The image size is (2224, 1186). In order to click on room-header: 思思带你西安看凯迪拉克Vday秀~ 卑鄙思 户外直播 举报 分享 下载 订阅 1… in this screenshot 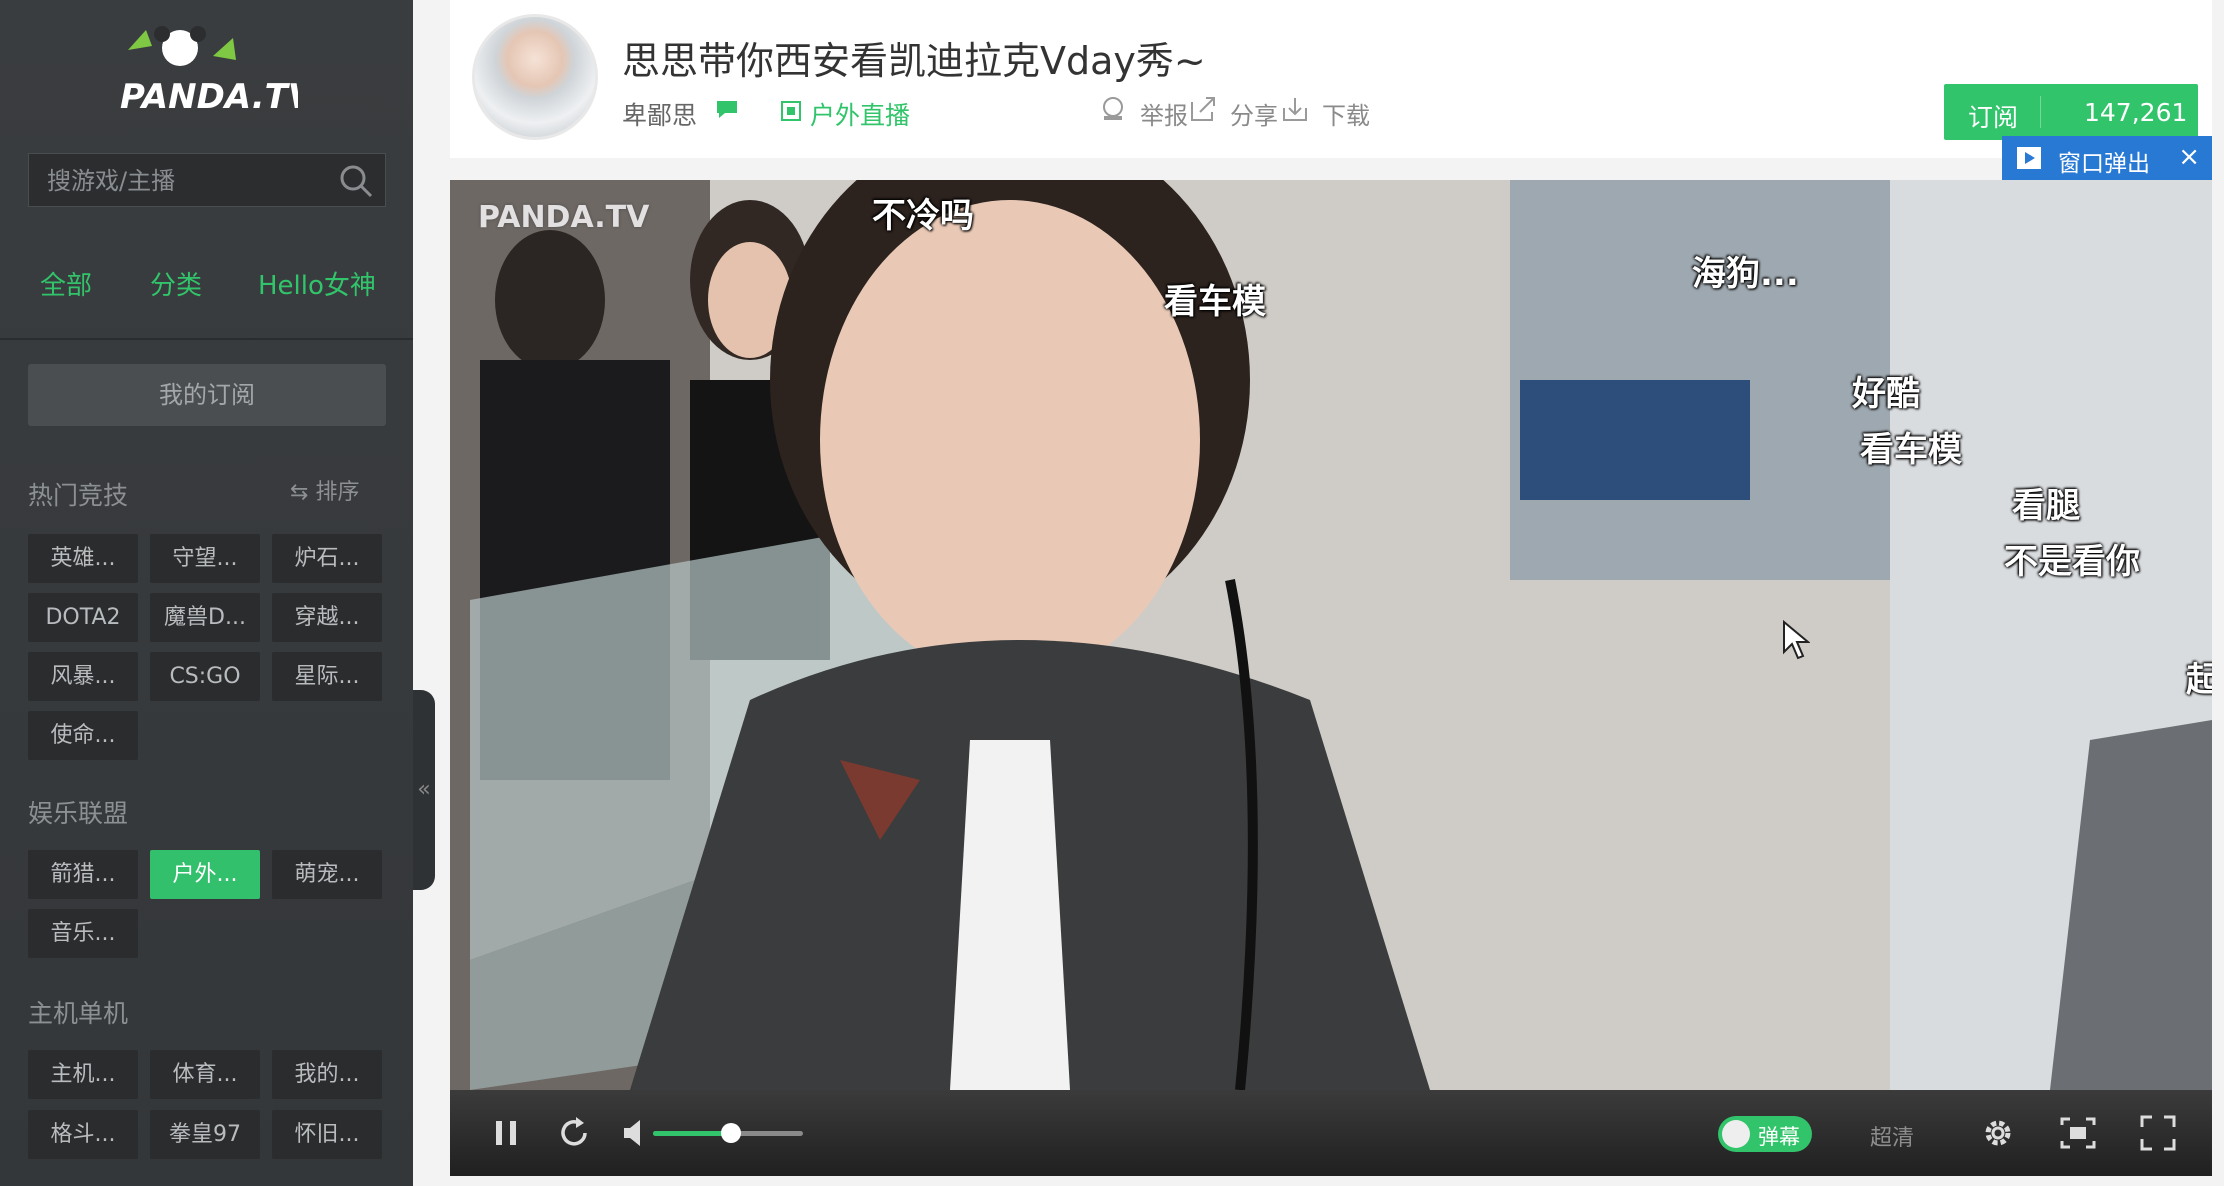, I will do `click(1331, 79)`.